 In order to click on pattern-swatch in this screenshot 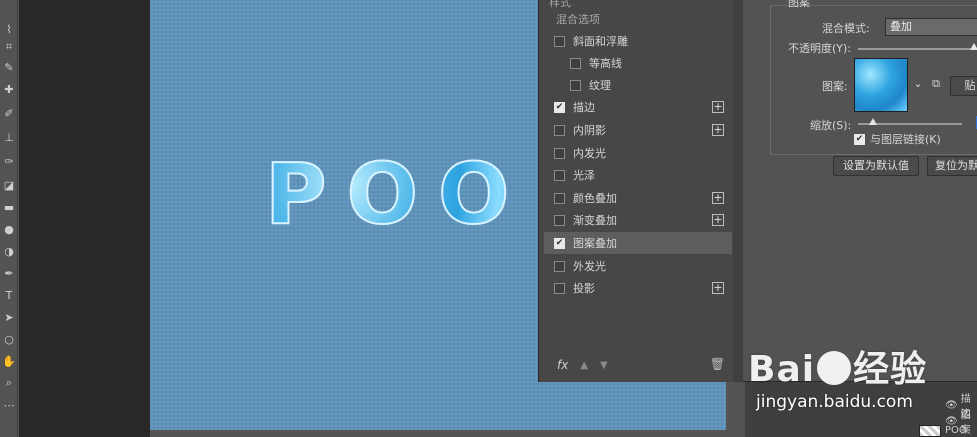, I will do `click(881, 85)`.